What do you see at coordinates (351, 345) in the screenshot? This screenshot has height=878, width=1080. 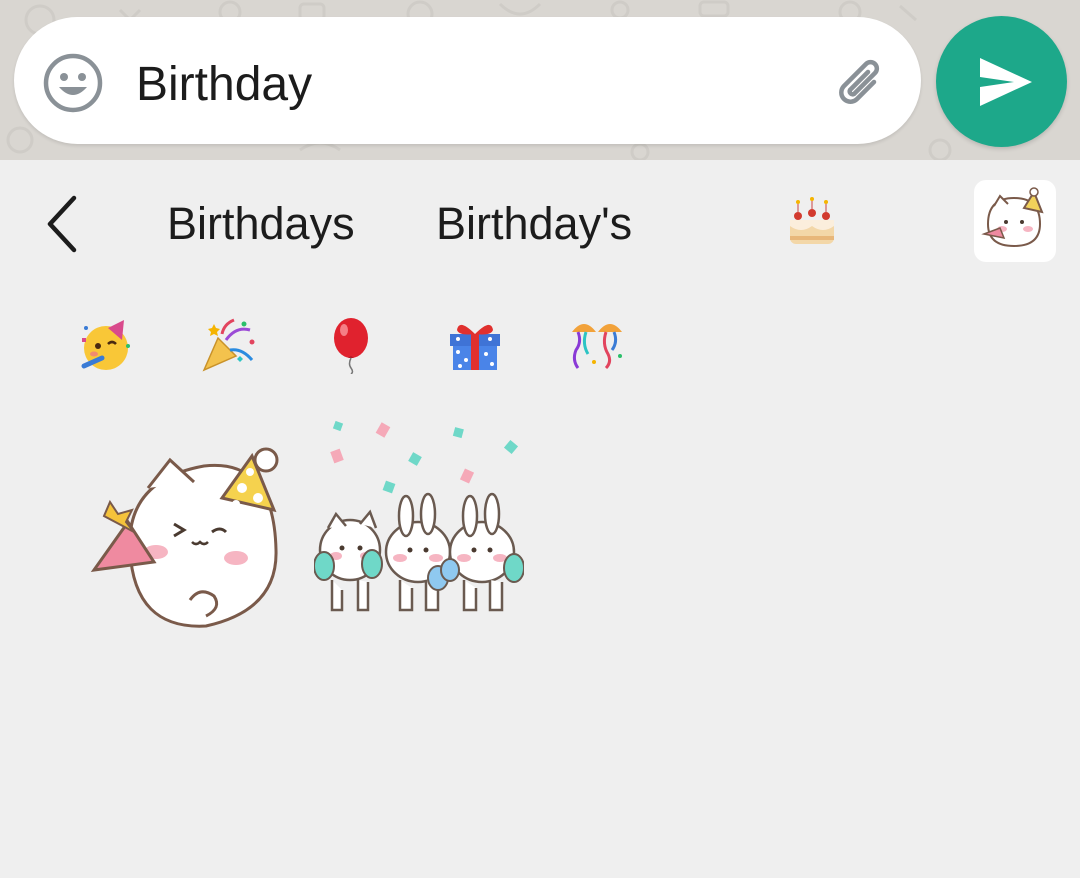 I see `balloon-emoji` at bounding box center [351, 345].